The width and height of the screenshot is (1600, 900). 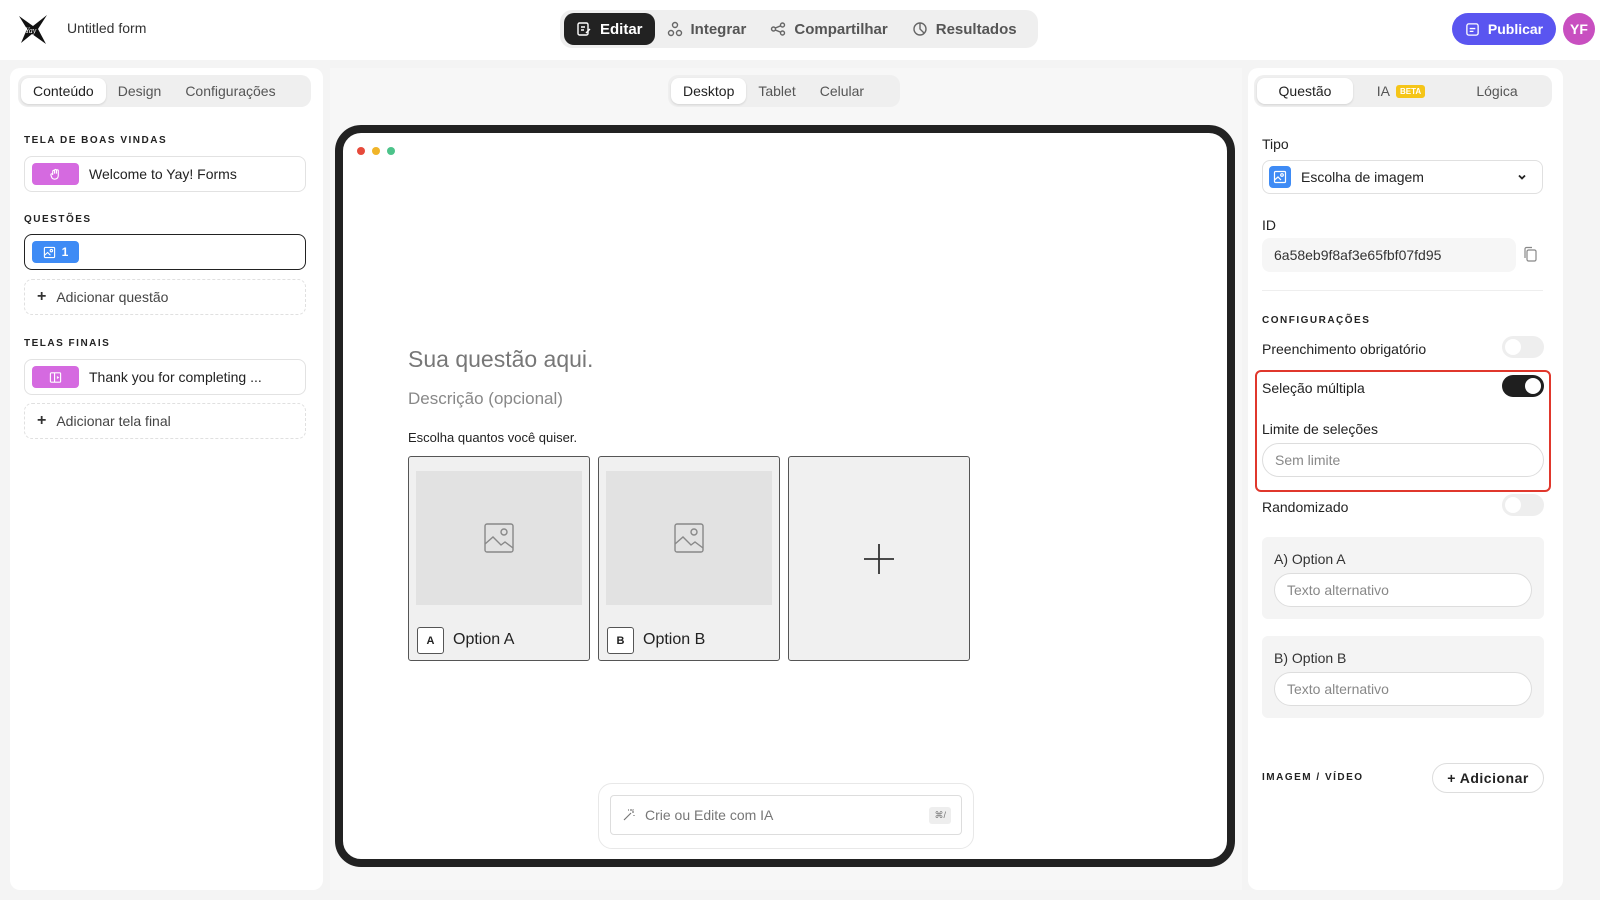 I want to click on exit-icon, so click(x=55, y=377).